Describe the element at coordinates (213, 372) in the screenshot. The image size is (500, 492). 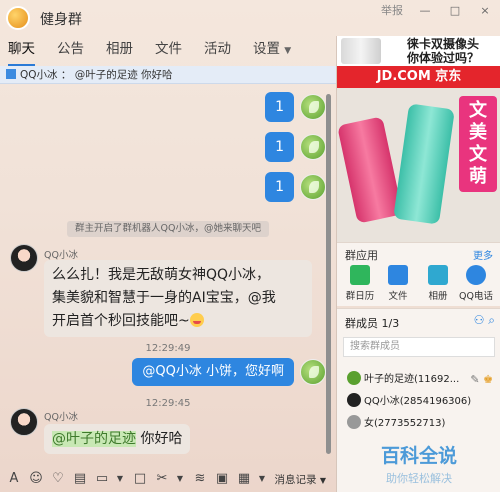
I see `my-message-bubble: @QQ小冰 小饼，您好啊` at that location.